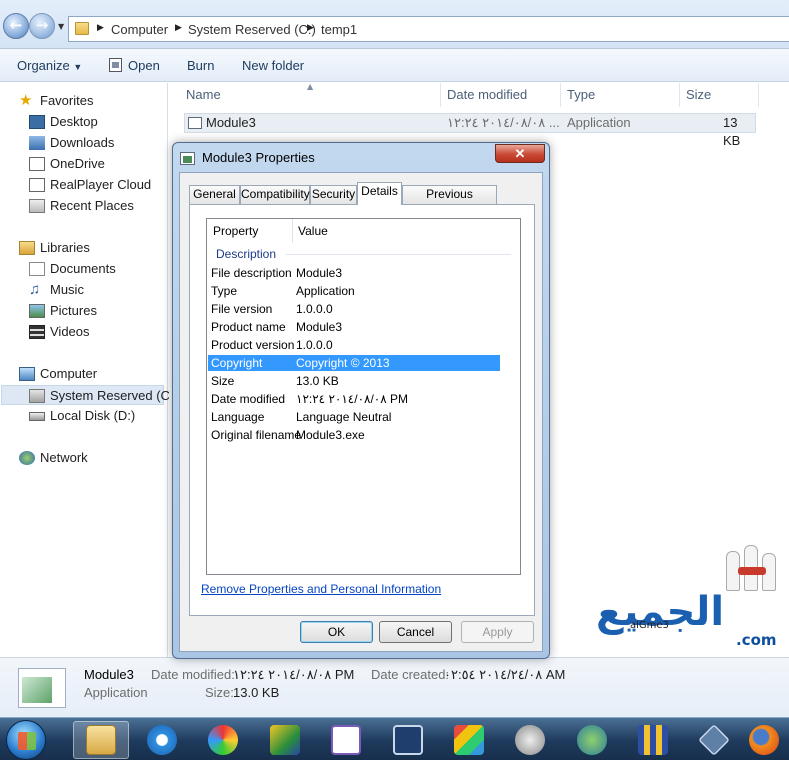 This screenshot has height=760, width=789. I want to click on recent-places-icon, so click(37, 206).